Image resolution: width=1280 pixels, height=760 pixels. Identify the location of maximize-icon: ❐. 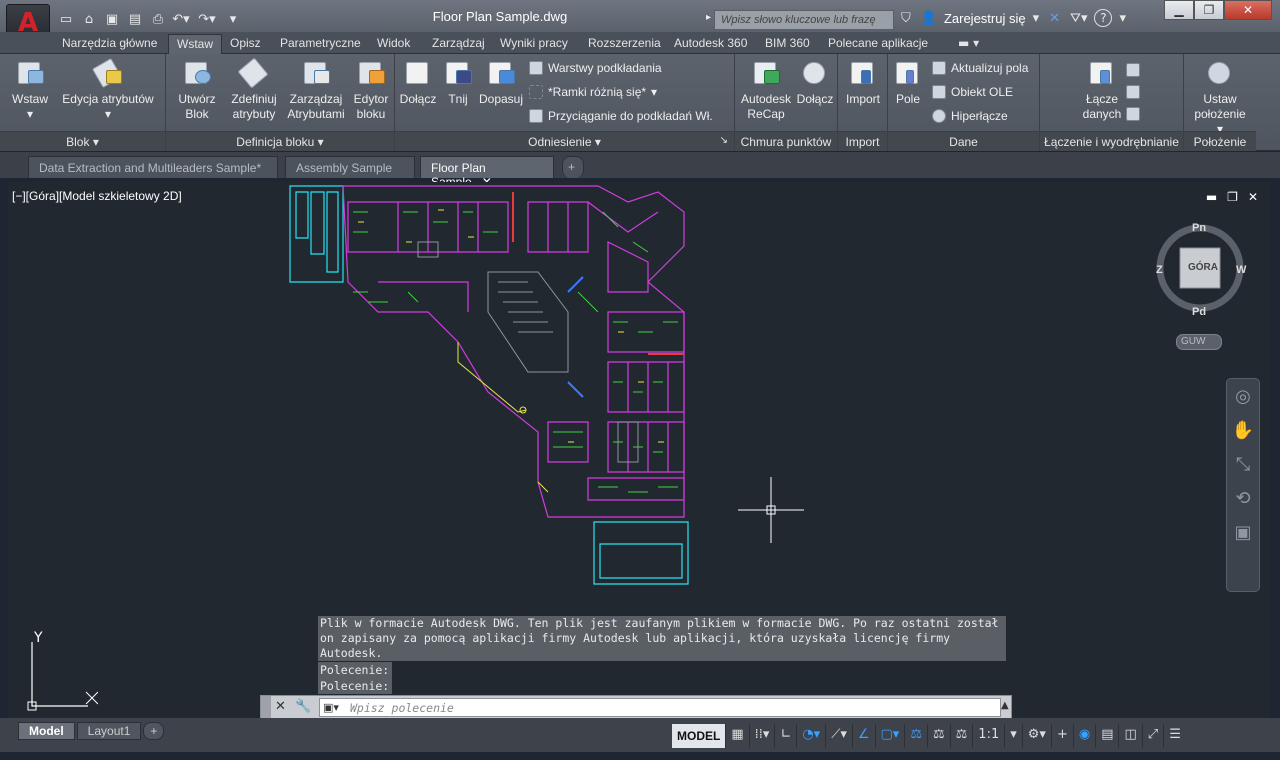
(1209, 10).